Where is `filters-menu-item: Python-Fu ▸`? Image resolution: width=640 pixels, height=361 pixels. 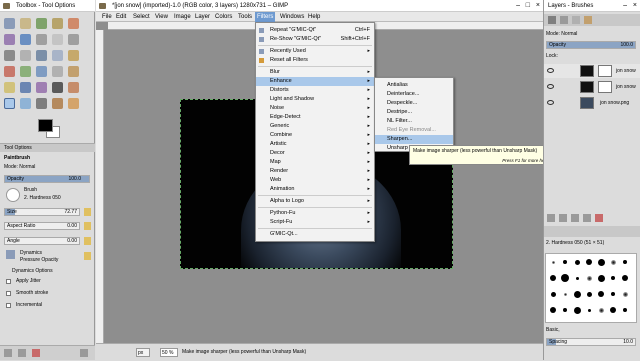 filters-menu-item: Python-Fu ▸ is located at coordinates (315, 213).